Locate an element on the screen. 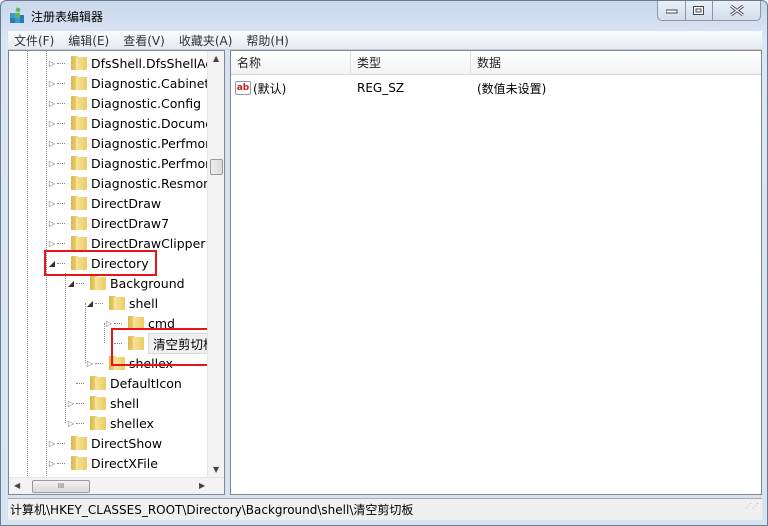  close-button is located at coordinates (736, 10).